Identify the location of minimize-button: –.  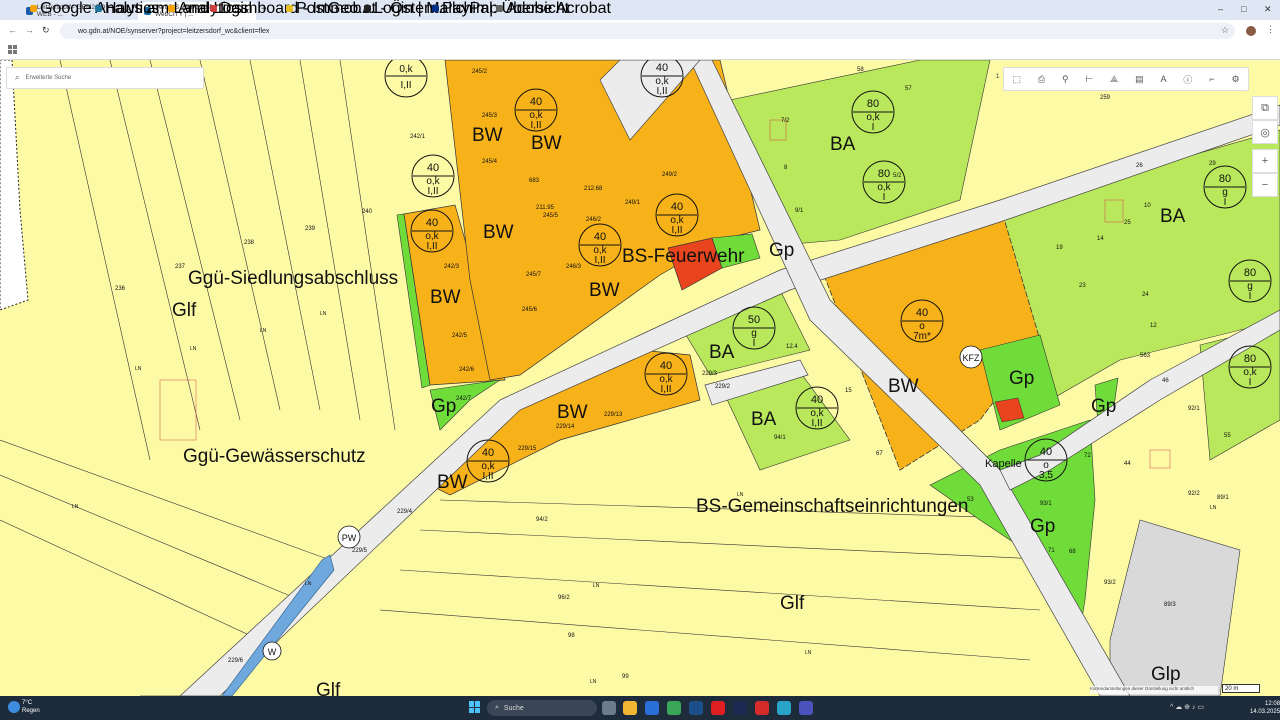
(1220, 9).